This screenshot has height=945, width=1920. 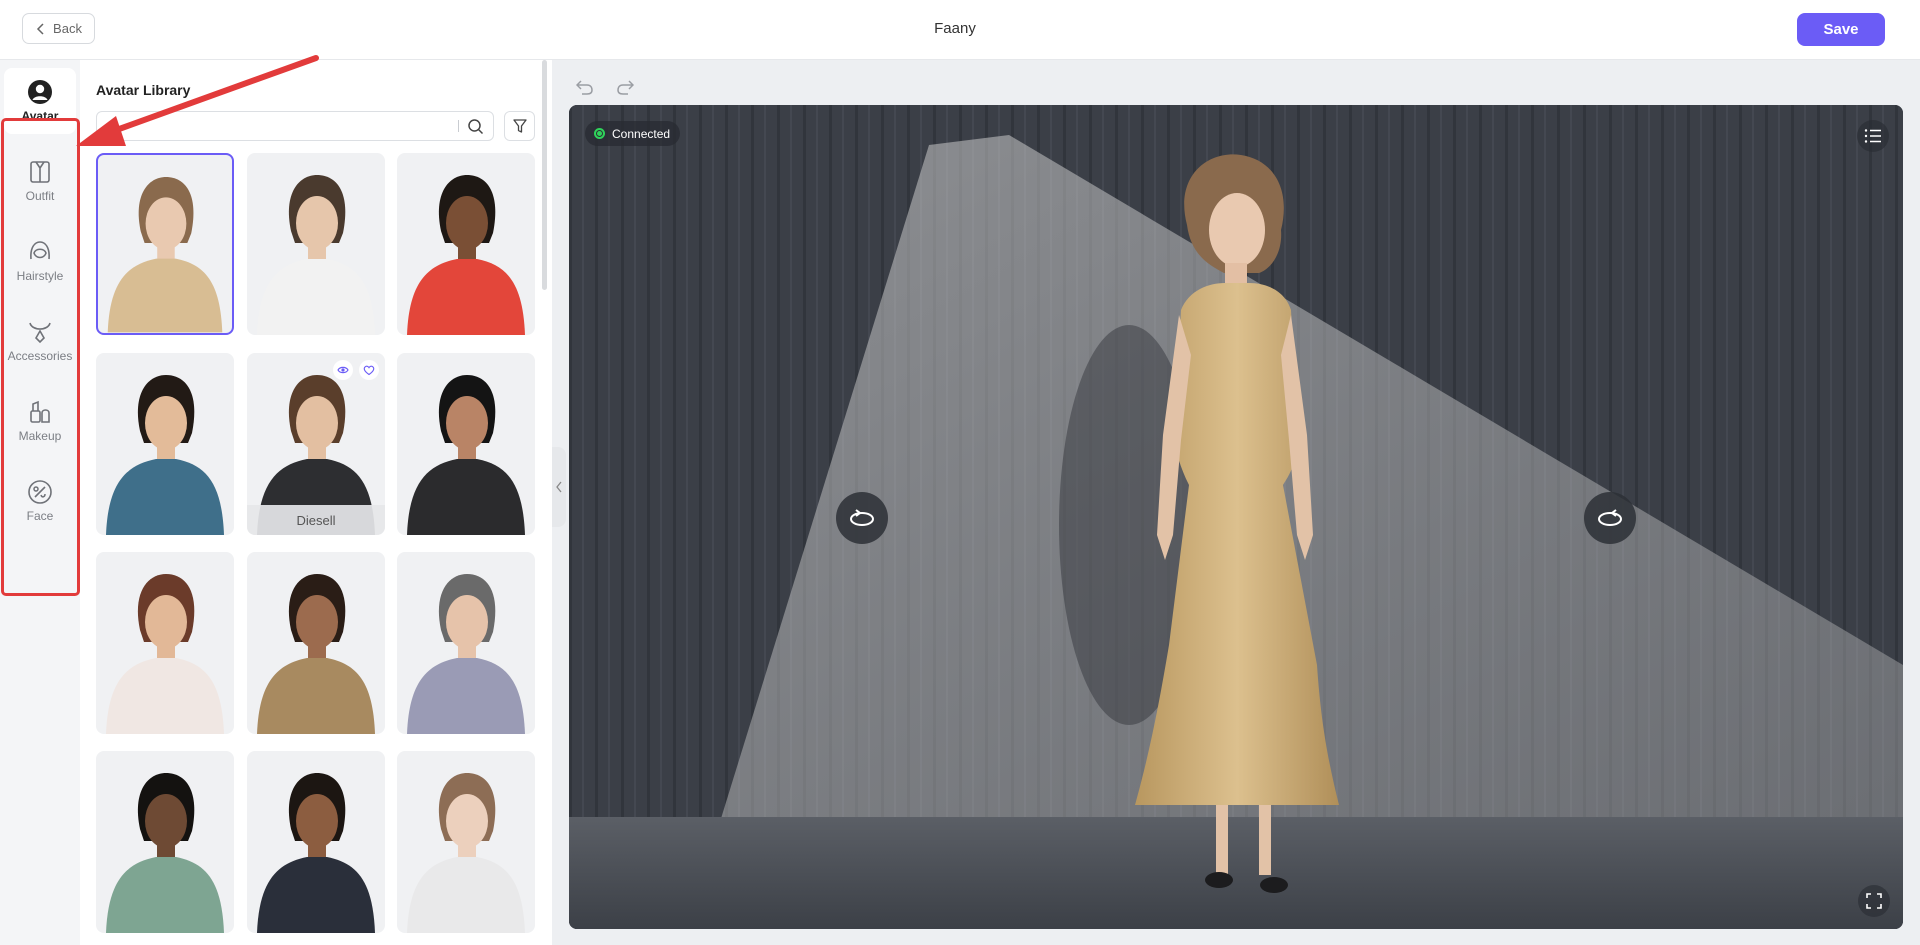 What do you see at coordinates (40, 356) in the screenshot?
I see `rail-item-label: Accessories` at bounding box center [40, 356].